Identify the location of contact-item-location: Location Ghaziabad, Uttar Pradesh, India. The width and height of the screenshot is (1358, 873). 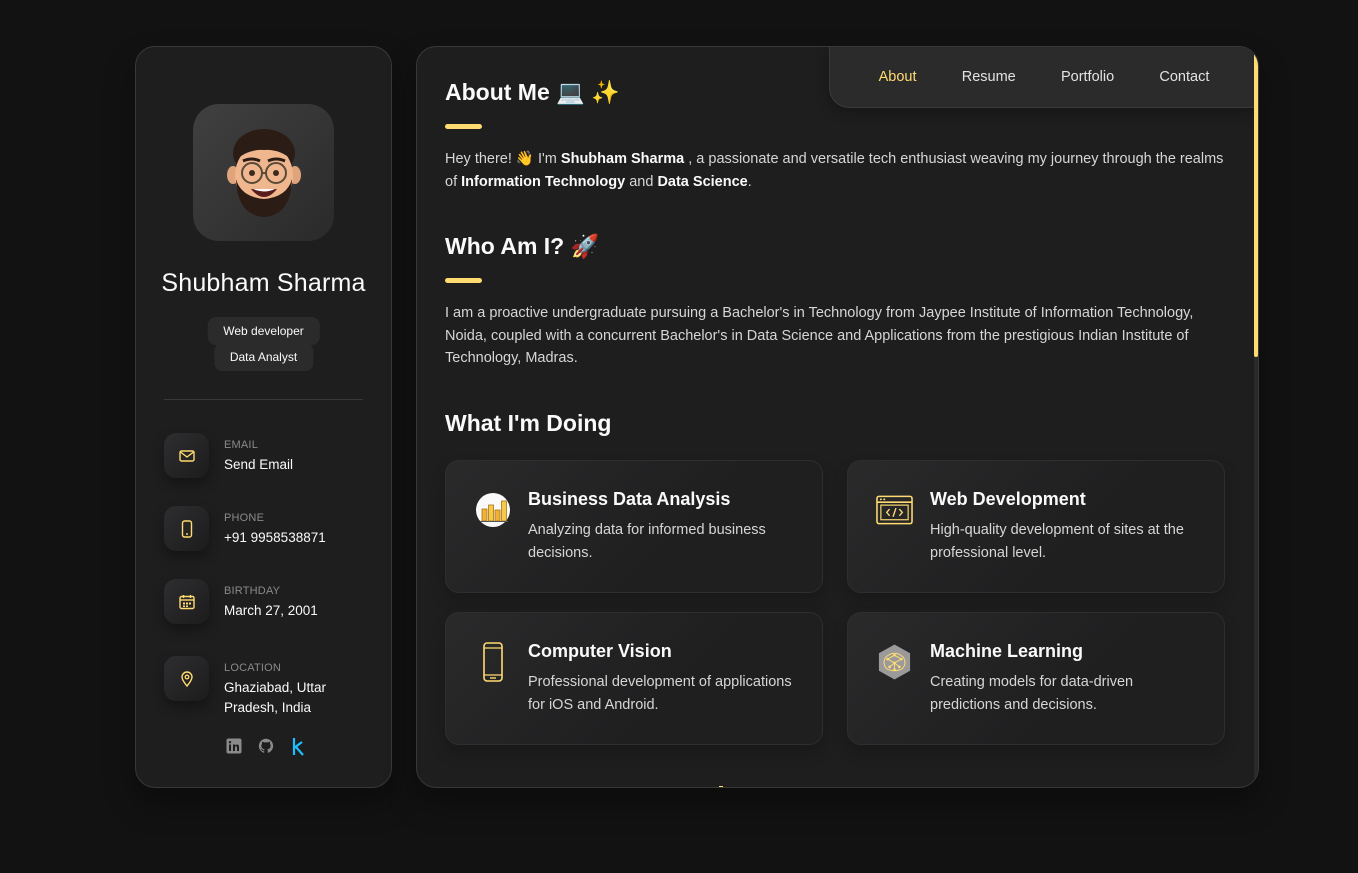
(269, 687).